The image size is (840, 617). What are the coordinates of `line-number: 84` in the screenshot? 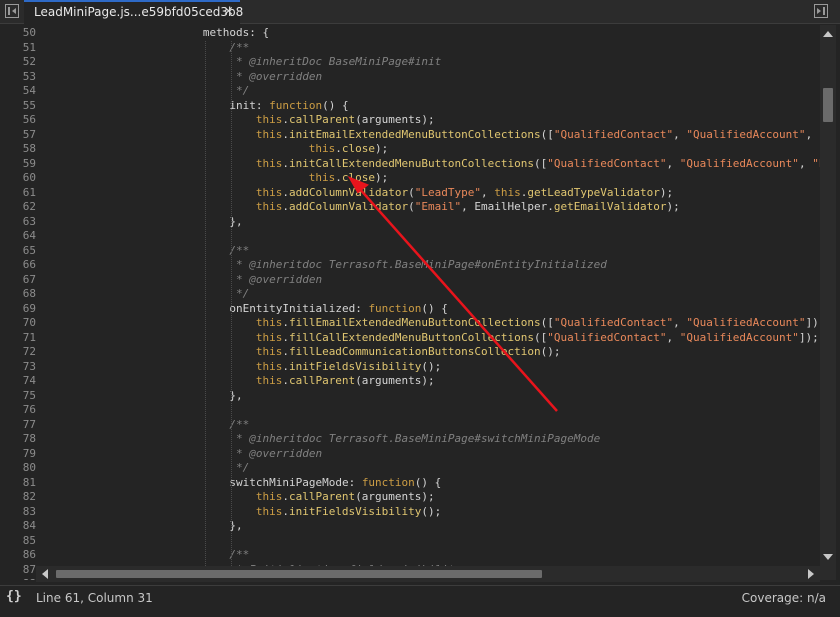 It's located at (29, 525).